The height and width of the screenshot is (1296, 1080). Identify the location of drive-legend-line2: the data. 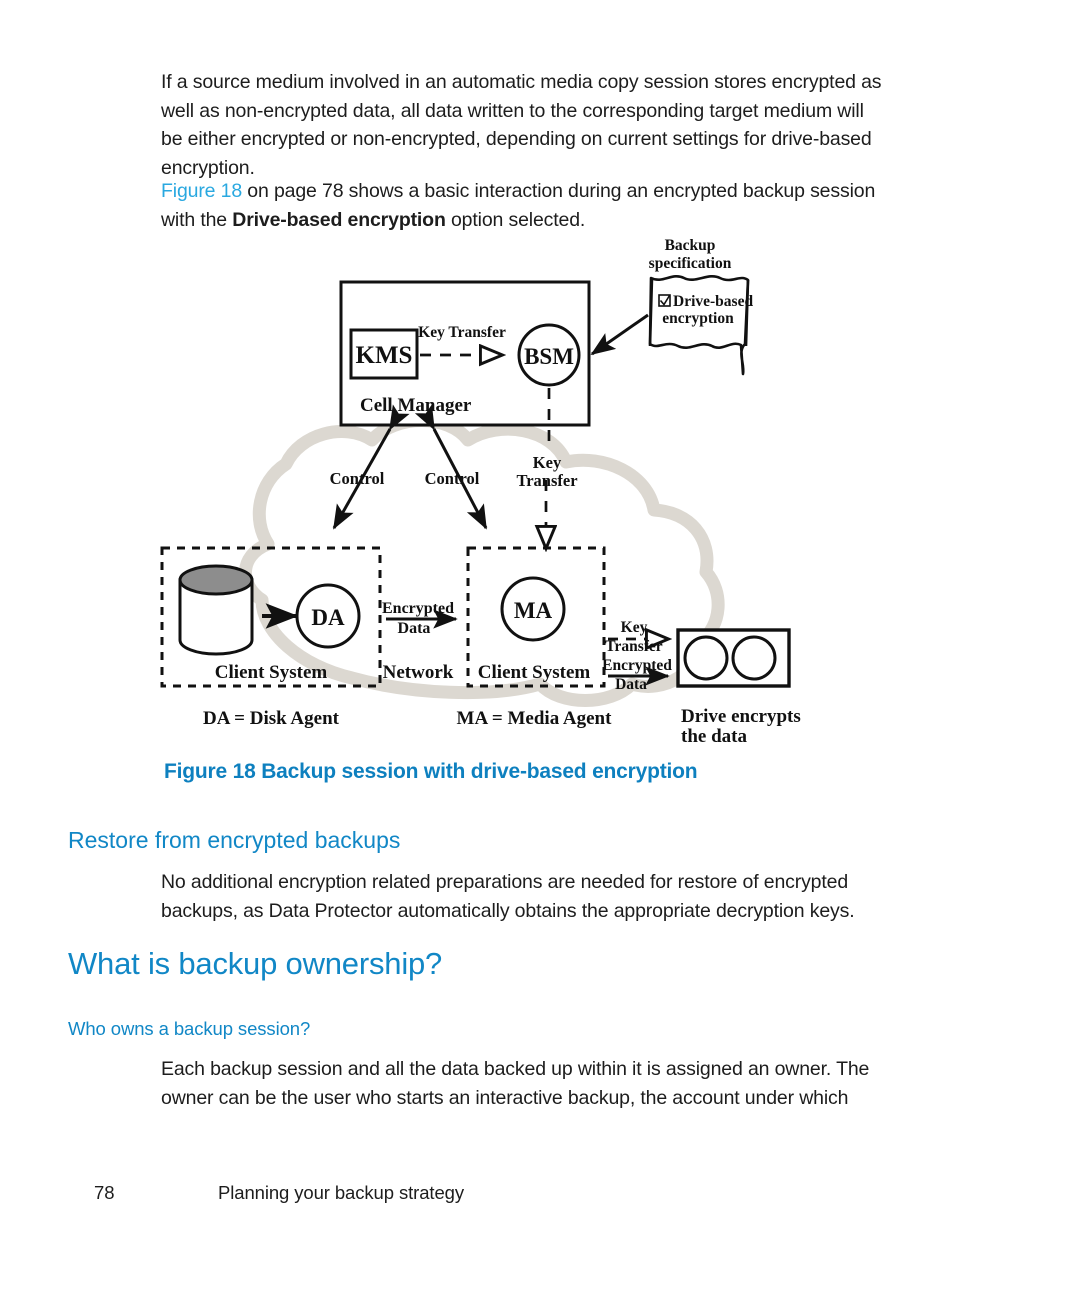
(714, 736).